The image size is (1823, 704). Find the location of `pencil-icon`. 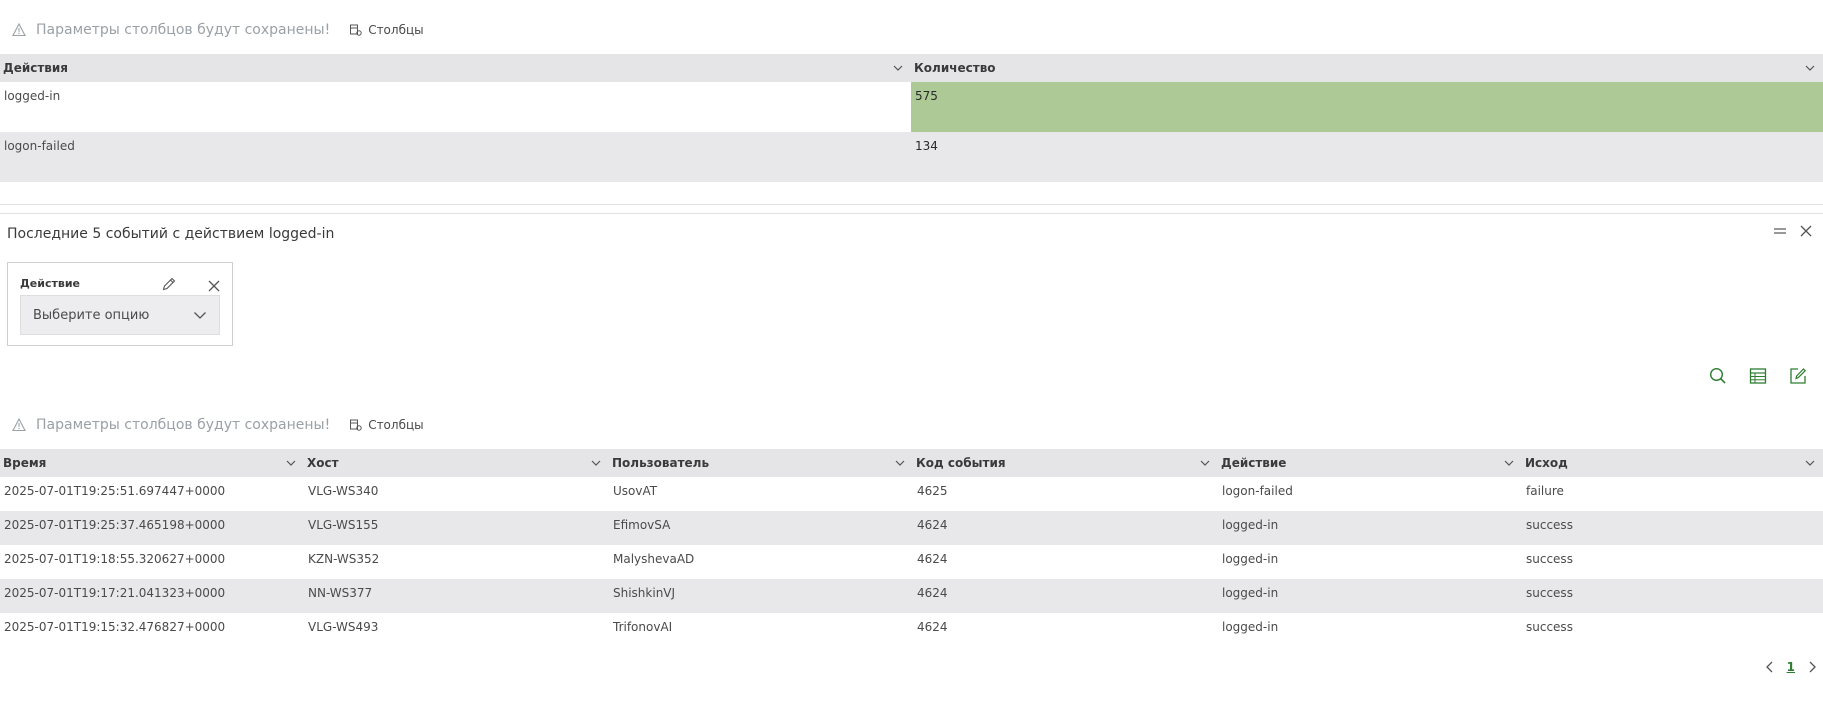

pencil-icon is located at coordinates (169, 284).